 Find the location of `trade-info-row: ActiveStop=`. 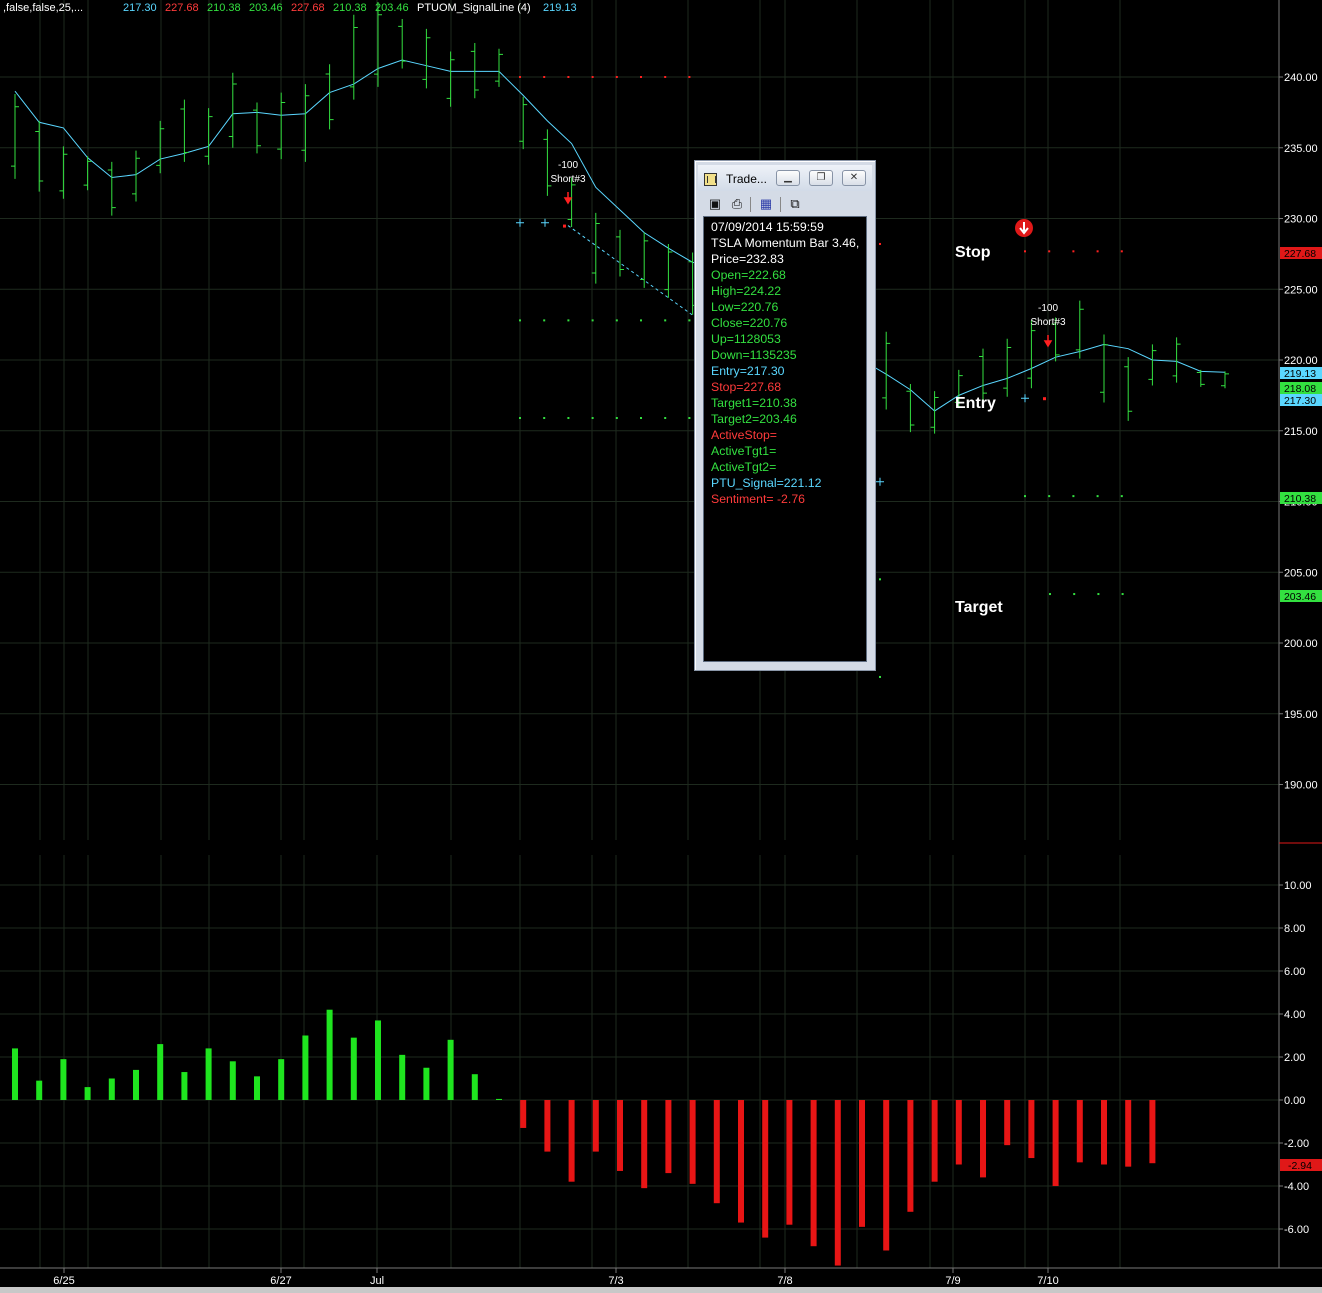

trade-info-row: ActiveStop= is located at coordinates (744, 435).